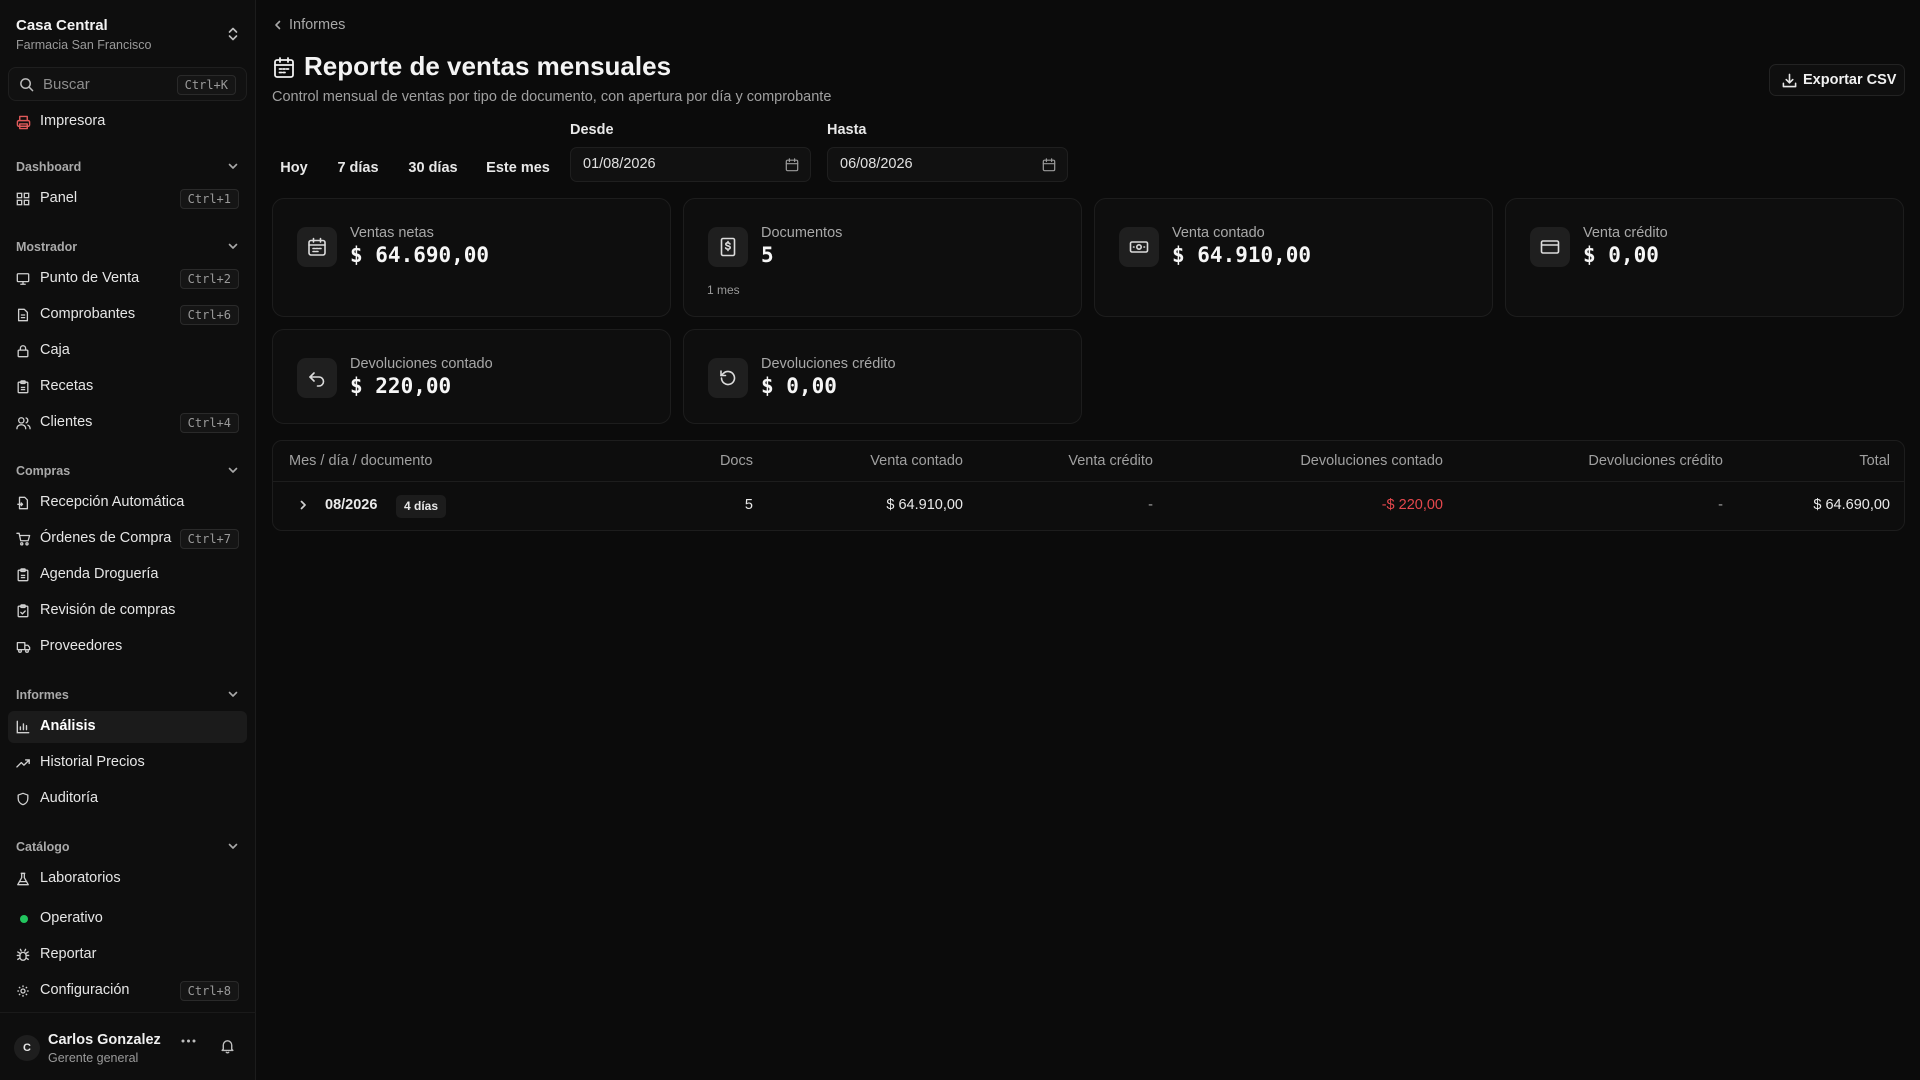  Describe the element at coordinates (1850, 80) in the screenshot. I see `export-label: Exportar CSV` at that location.